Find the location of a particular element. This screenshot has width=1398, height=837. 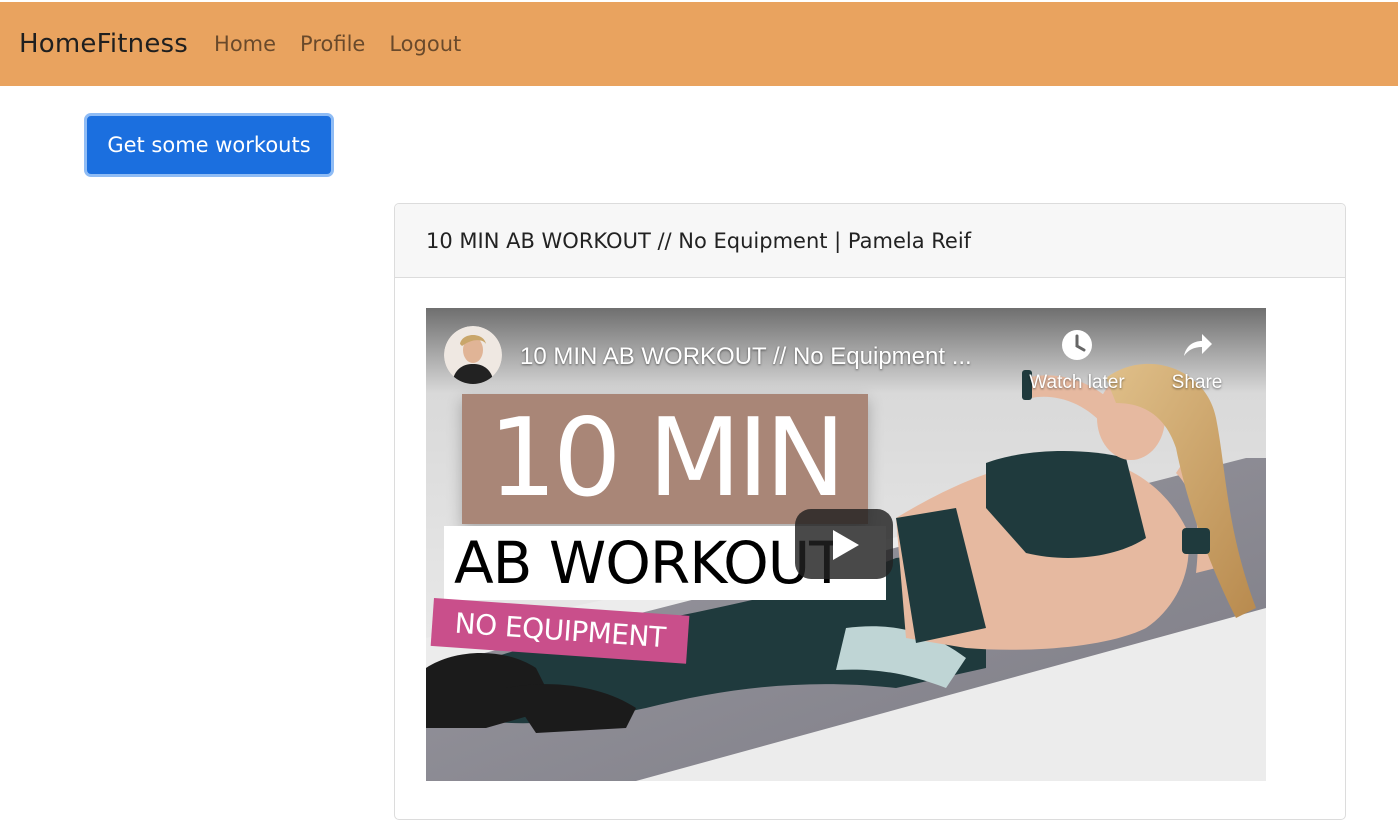

nav-link-logout: Logout is located at coordinates (425, 44).